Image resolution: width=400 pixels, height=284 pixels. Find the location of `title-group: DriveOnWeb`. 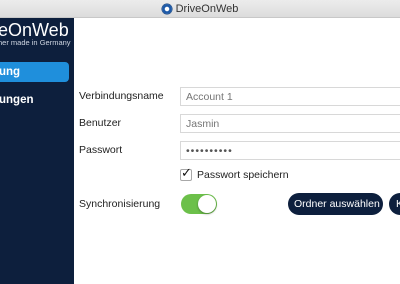

title-group: DriveOnWeb is located at coordinates (200, 8).